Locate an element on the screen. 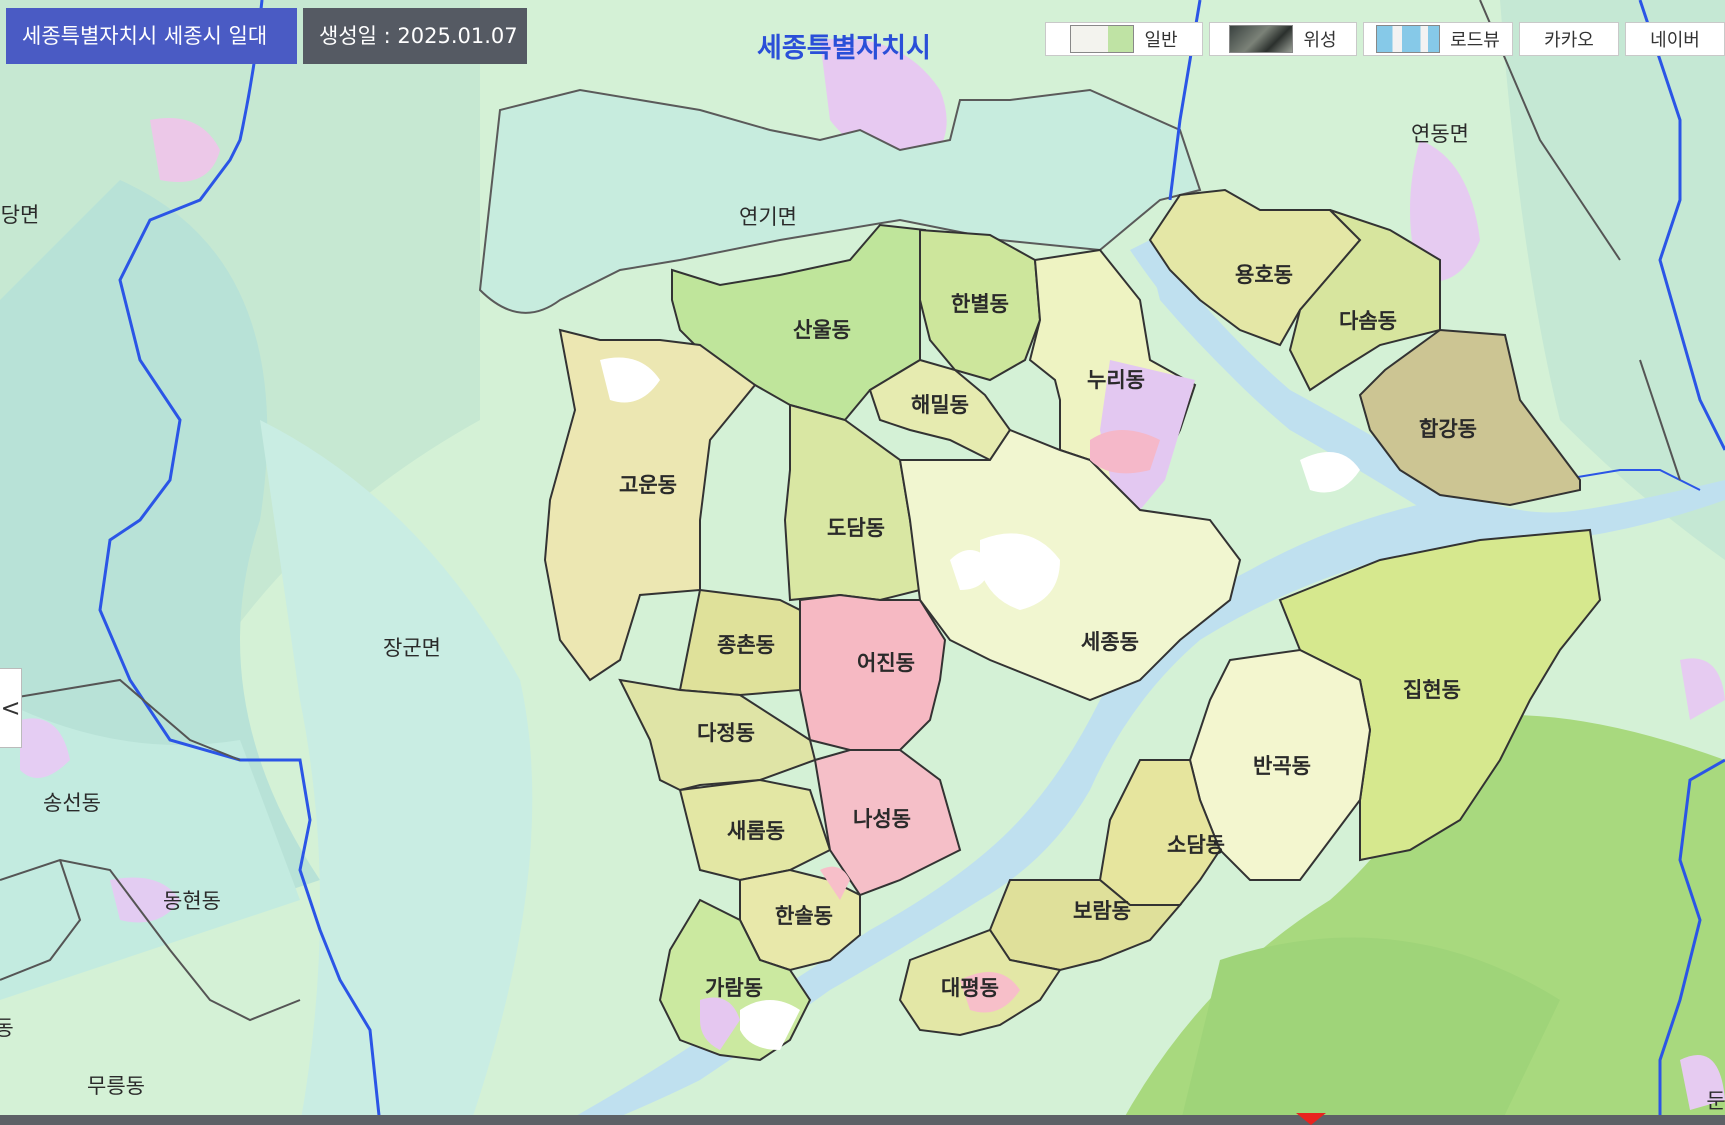 This screenshot has width=1725, height=1125. naver-map-link: 네이버 is located at coordinates (1675, 39).